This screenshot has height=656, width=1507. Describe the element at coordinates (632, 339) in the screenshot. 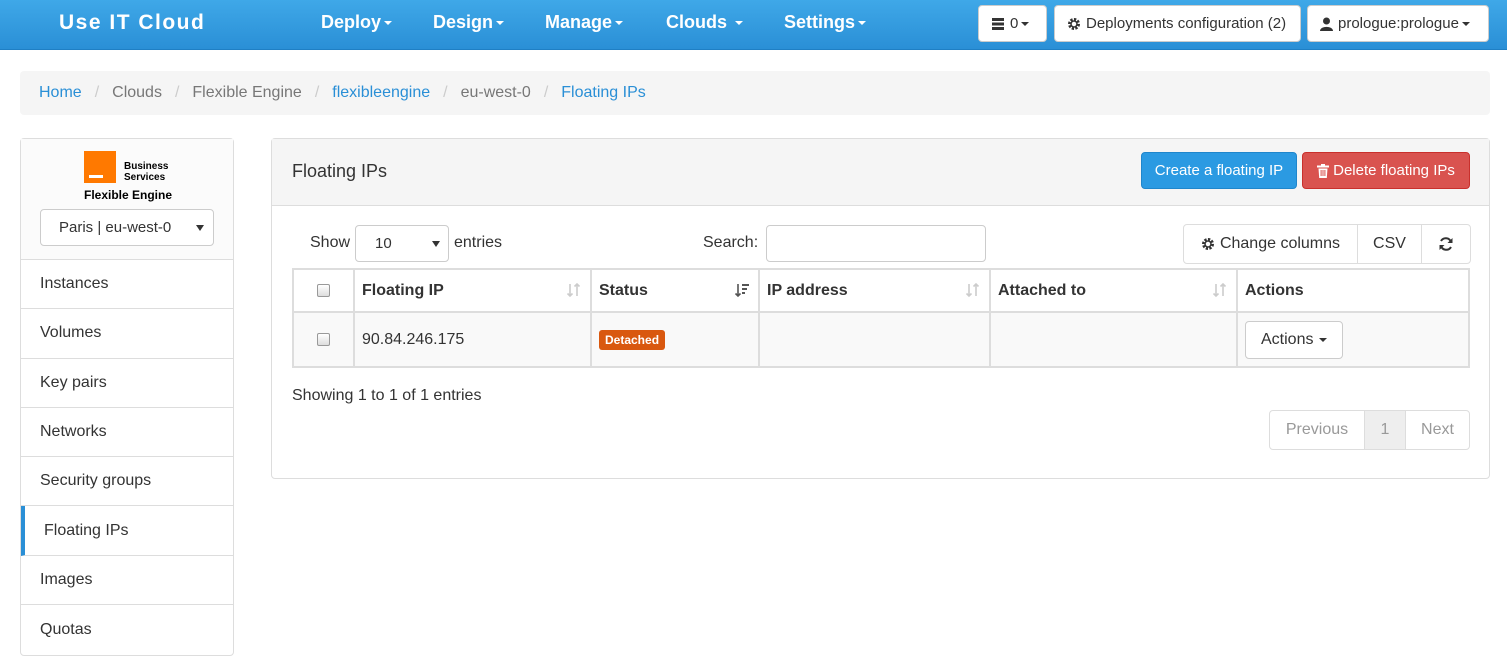

I see `status-badge: Detached` at that location.